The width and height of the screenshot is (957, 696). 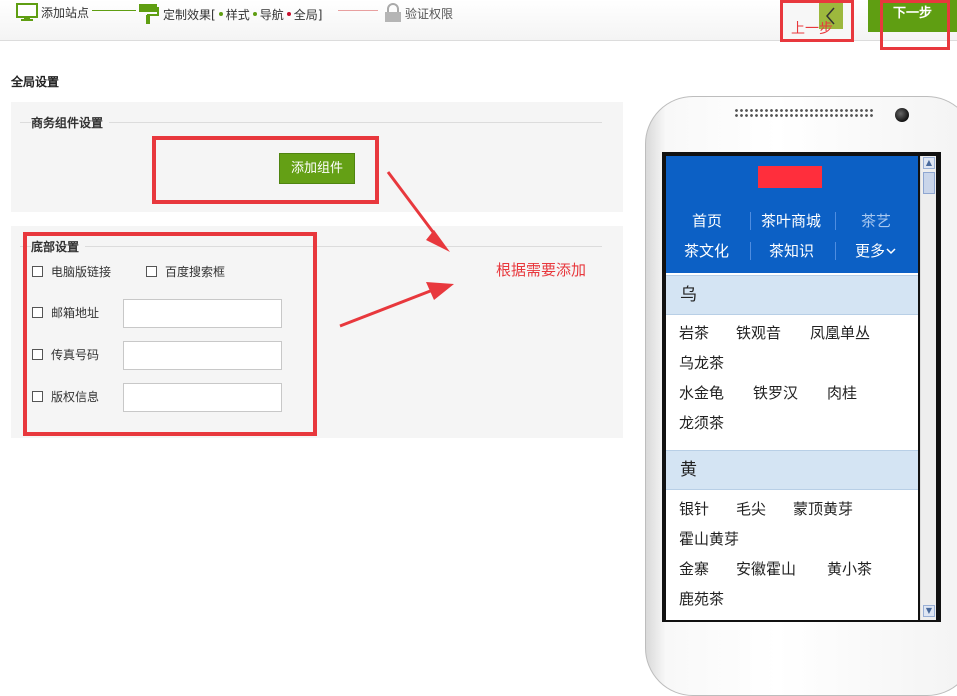 What do you see at coordinates (37, 271) in the screenshot?
I see `pc-link-checkbox` at bounding box center [37, 271].